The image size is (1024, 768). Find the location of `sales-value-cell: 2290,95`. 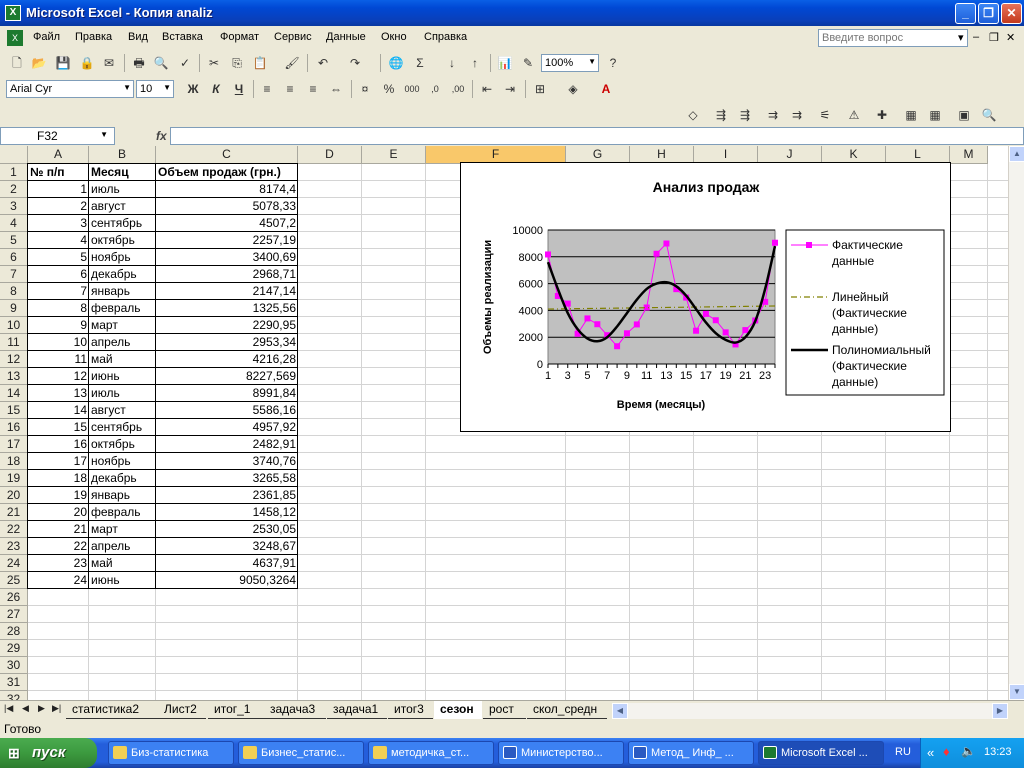

sales-value-cell: 2290,95 is located at coordinates (227, 325).